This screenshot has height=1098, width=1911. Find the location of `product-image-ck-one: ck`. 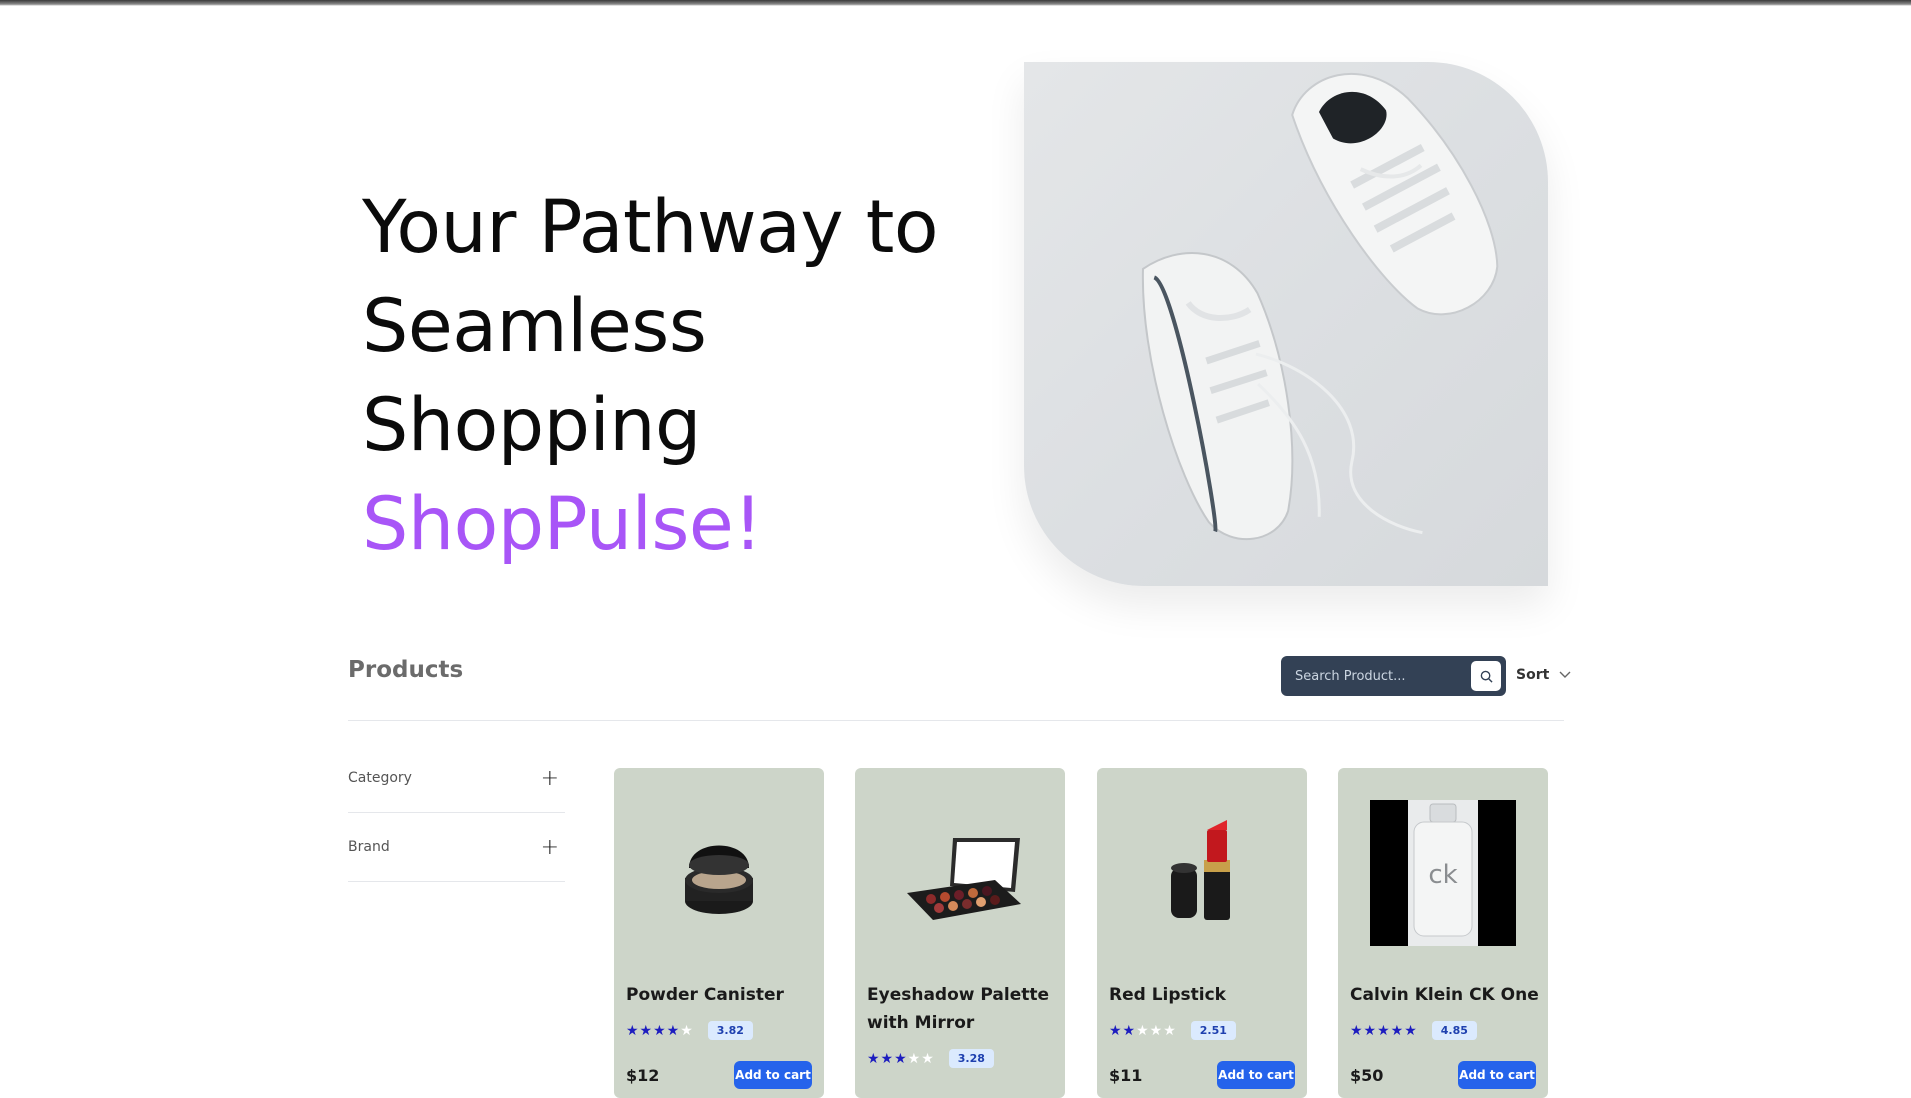

product-image-ck-one: ck is located at coordinates (1443, 873).